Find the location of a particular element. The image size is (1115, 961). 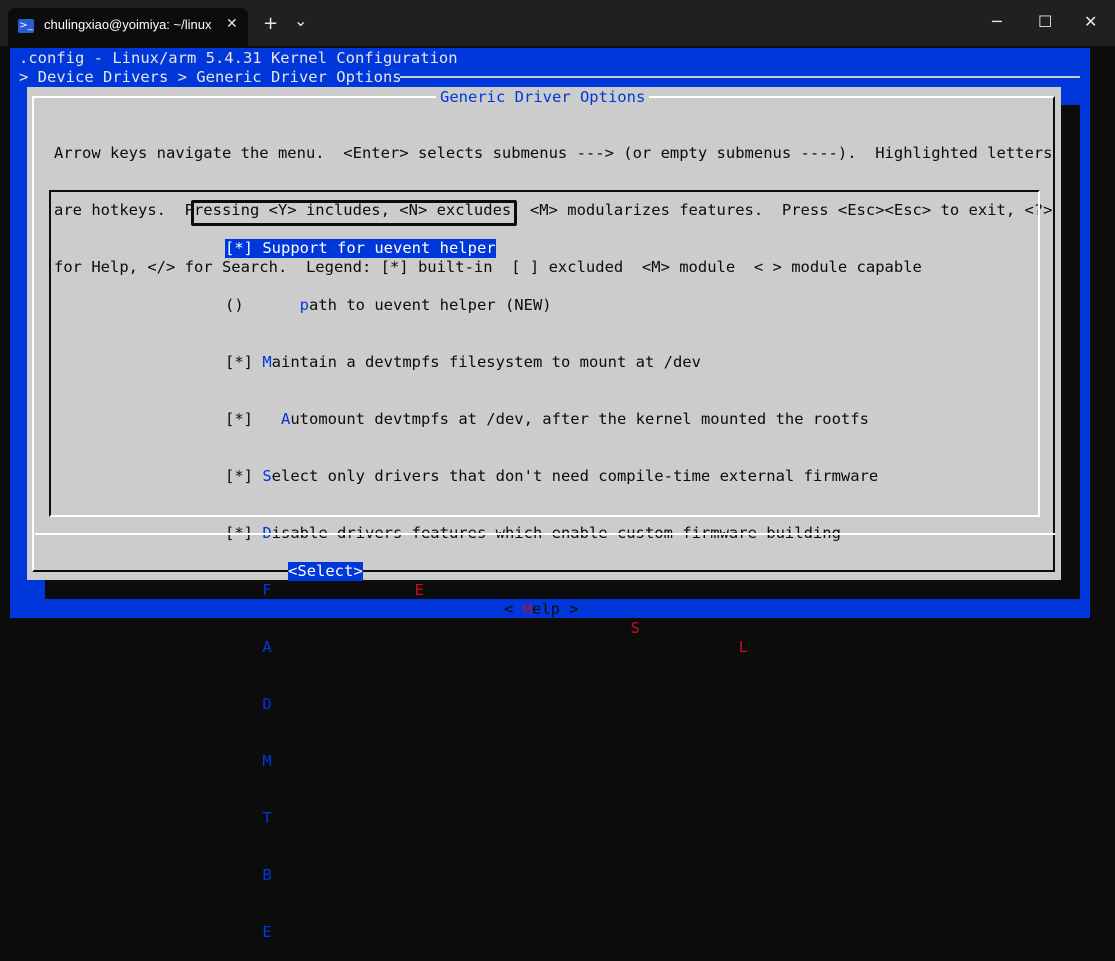

btn-hotkey: L is located at coordinates (743, 647).